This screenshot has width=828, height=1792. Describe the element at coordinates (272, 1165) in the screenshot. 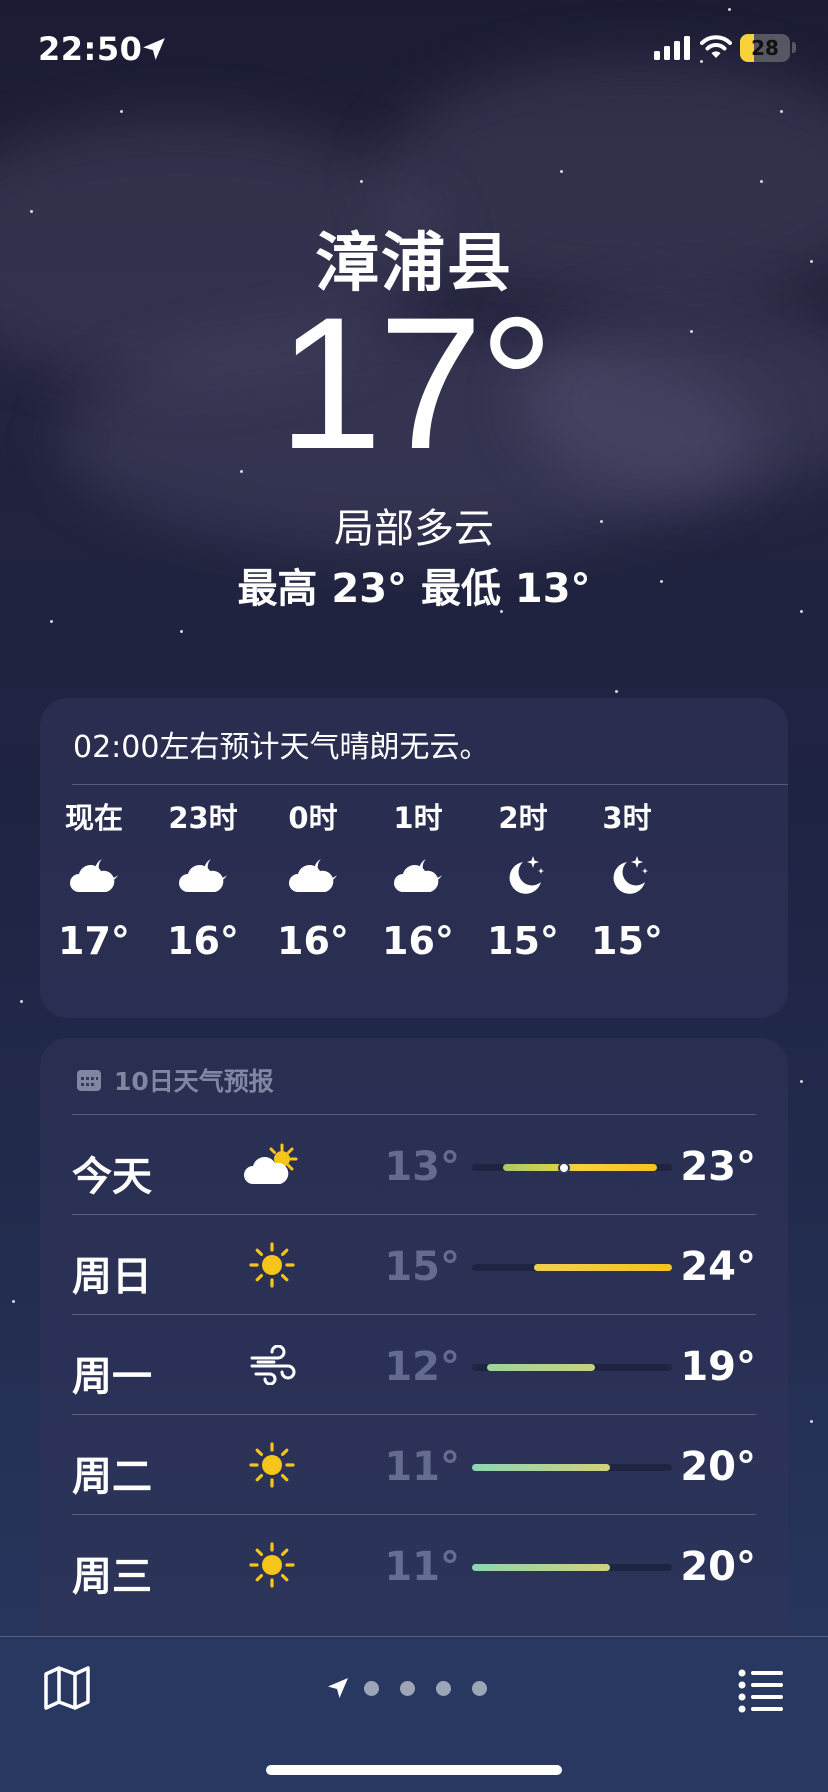

I see `cloud-sun-icon` at that location.